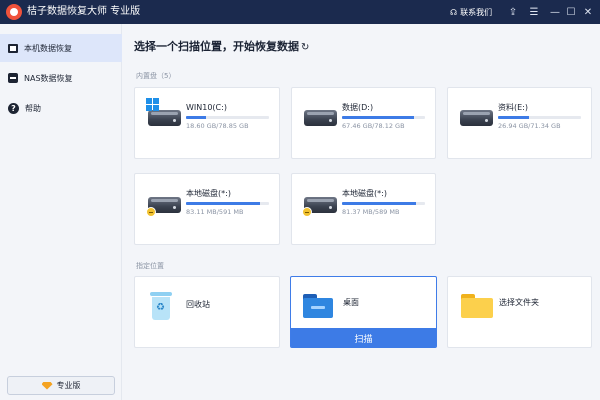  What do you see at coordinates (371, 212) in the screenshot?
I see `disk-size: 81.37 MB/589 MB` at bounding box center [371, 212].